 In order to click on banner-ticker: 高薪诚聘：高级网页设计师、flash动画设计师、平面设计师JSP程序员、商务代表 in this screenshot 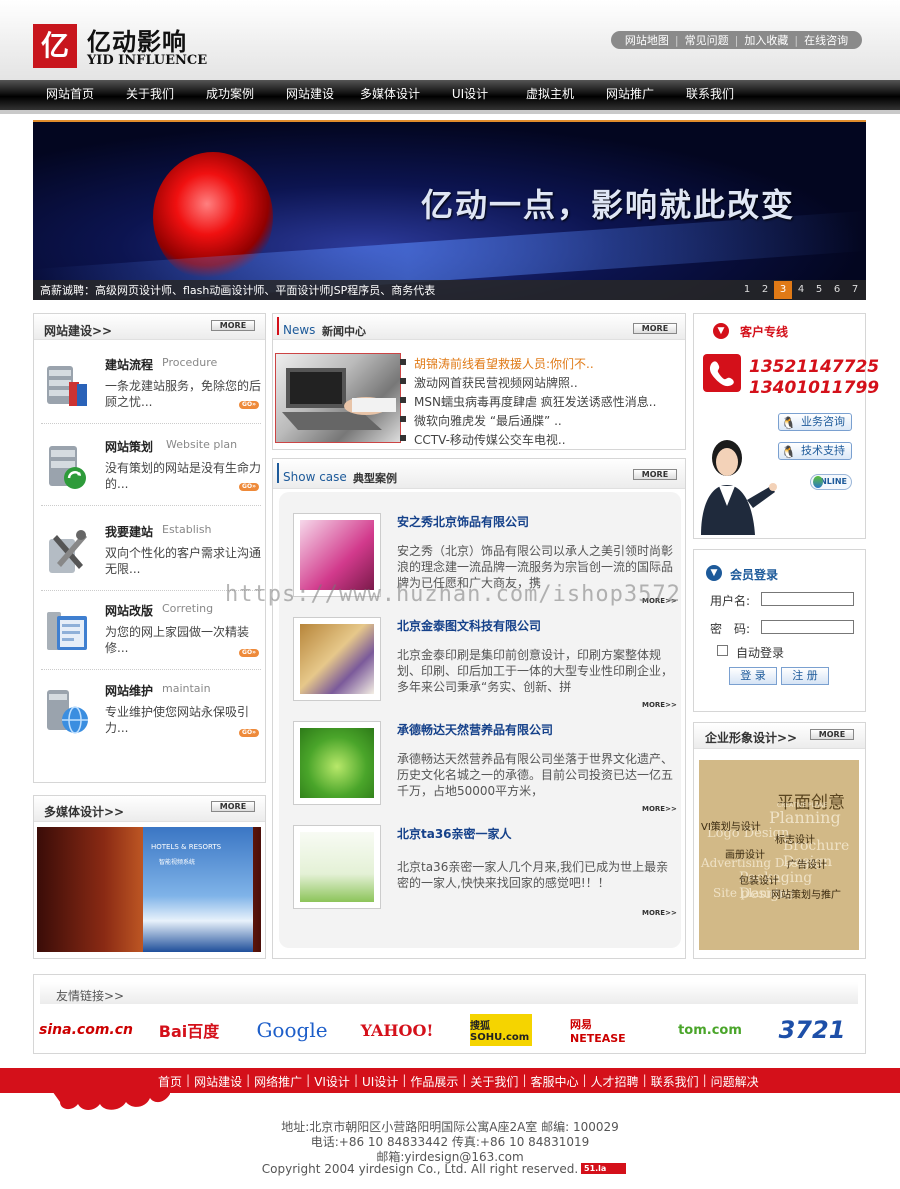, I will do `click(237, 290)`.